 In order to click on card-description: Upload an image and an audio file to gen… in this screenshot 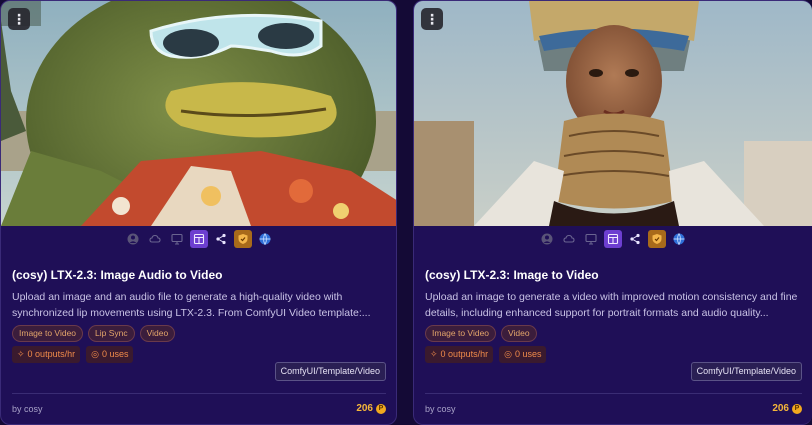, I will do `click(191, 305)`.